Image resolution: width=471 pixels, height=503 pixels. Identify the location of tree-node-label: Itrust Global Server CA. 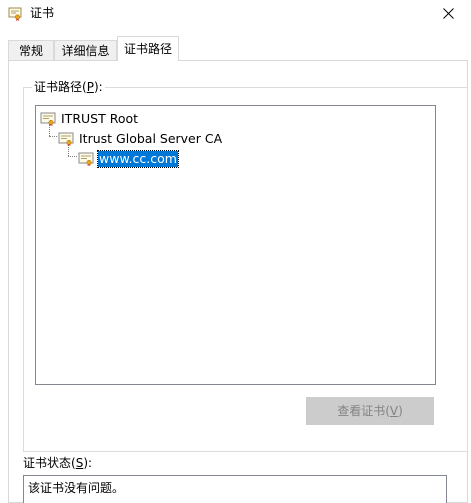
(151, 138).